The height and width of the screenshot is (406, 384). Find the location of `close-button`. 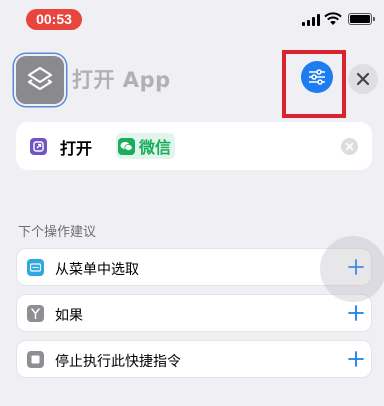

close-button is located at coordinates (363, 79).